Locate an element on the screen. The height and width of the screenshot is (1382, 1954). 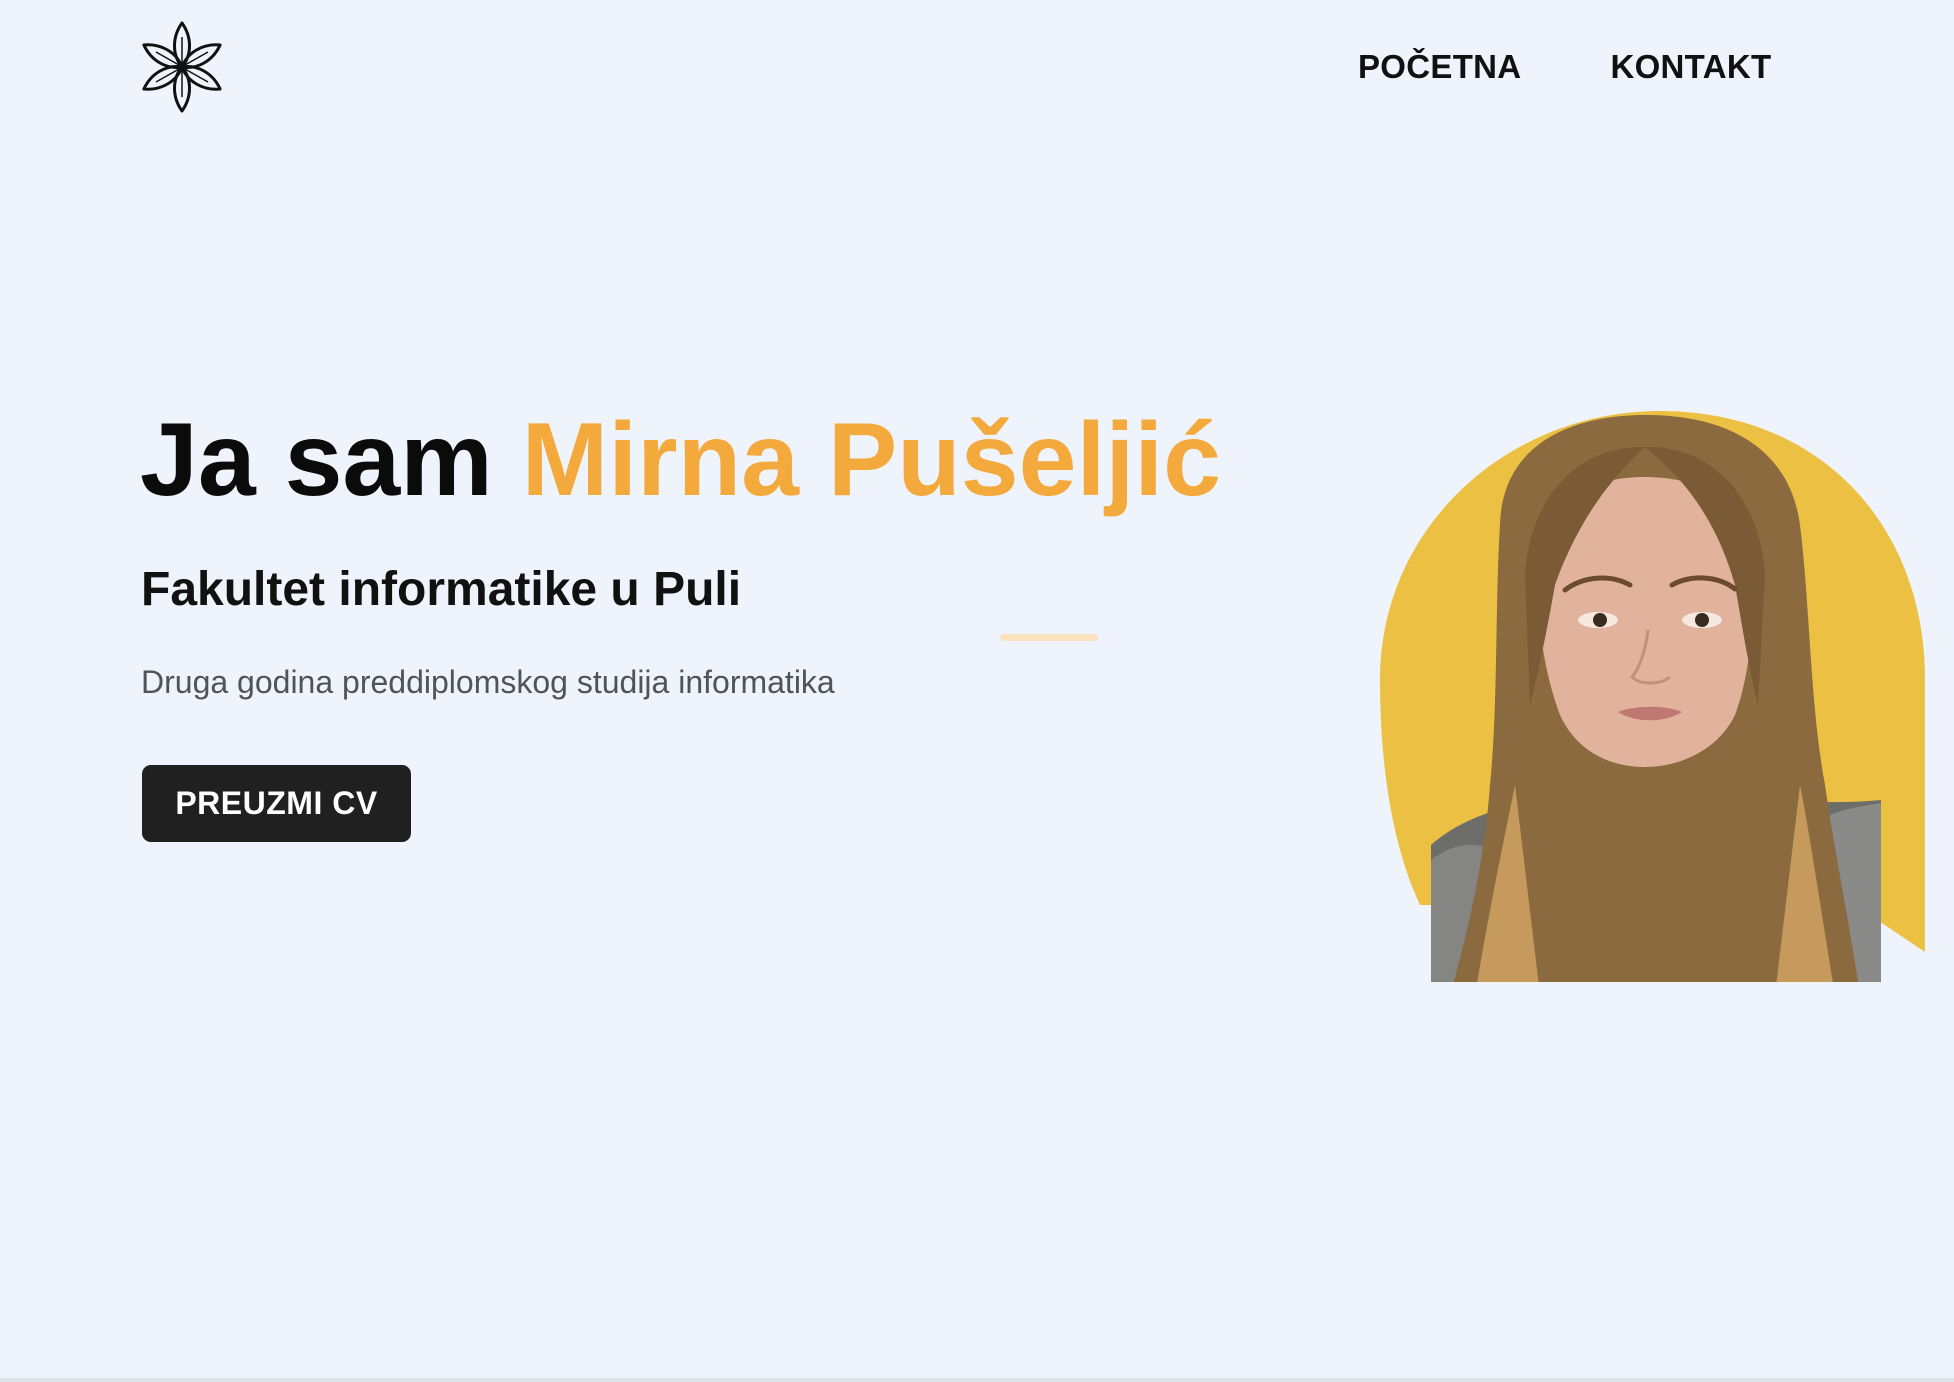
site-header: POČETNA KONTAKT is located at coordinates (977, 70).